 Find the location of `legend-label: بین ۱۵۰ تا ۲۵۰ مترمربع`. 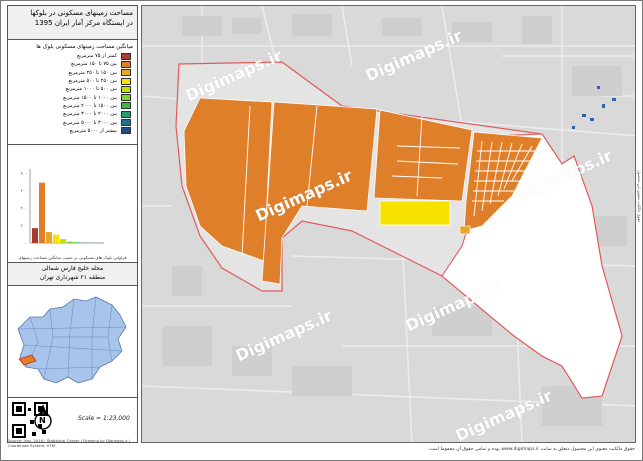

legend-label: بین ۱۵۰ تا ۲۵۰ مترمربع is located at coordinates (92, 72).